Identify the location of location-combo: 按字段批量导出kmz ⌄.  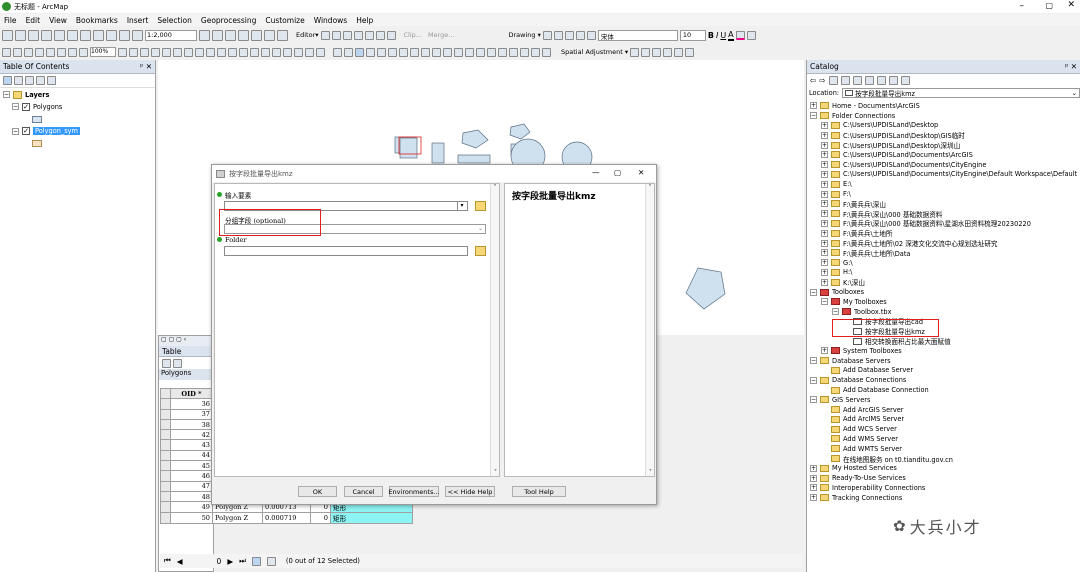
(961, 93).